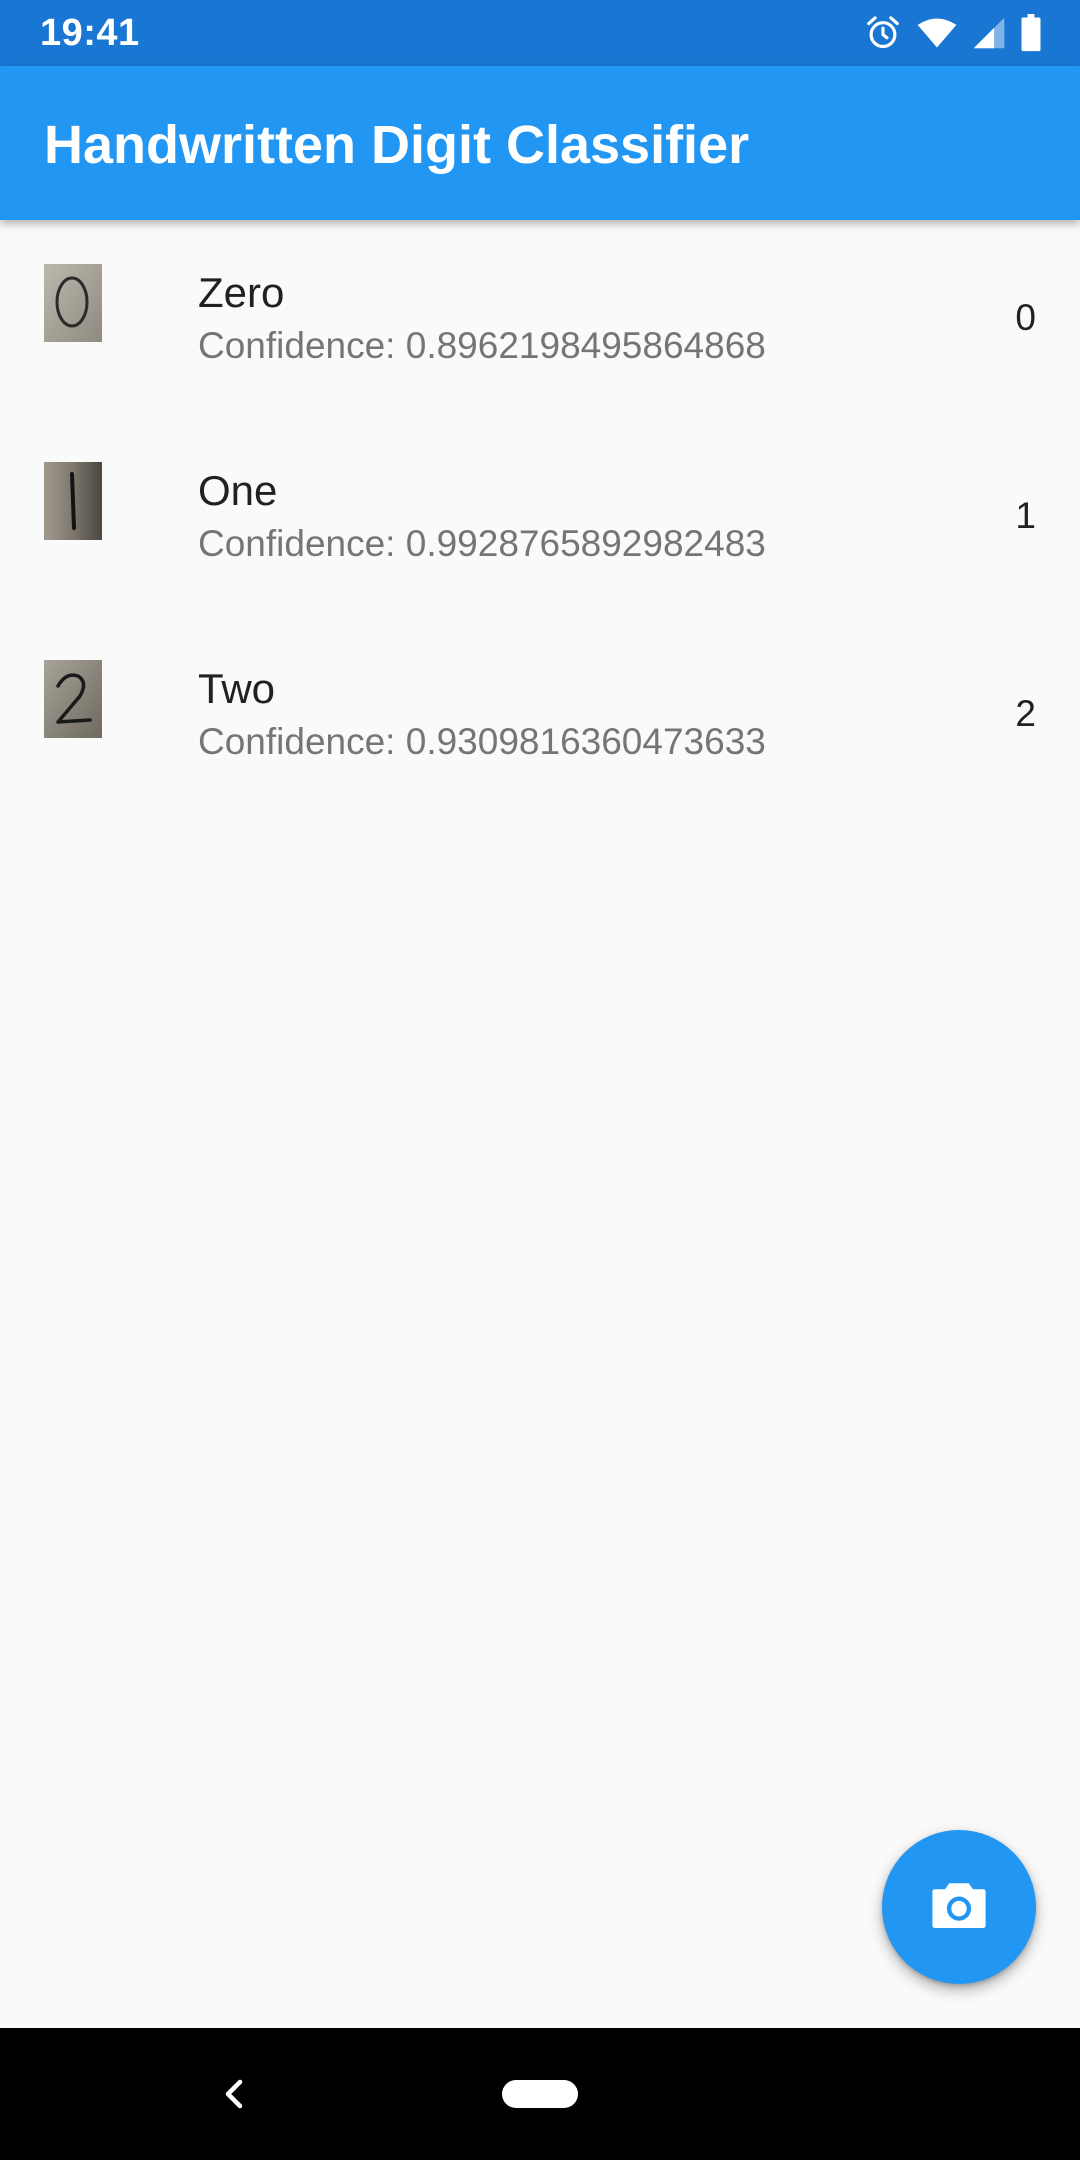  I want to click on handwritten-zero-image, so click(73, 303).